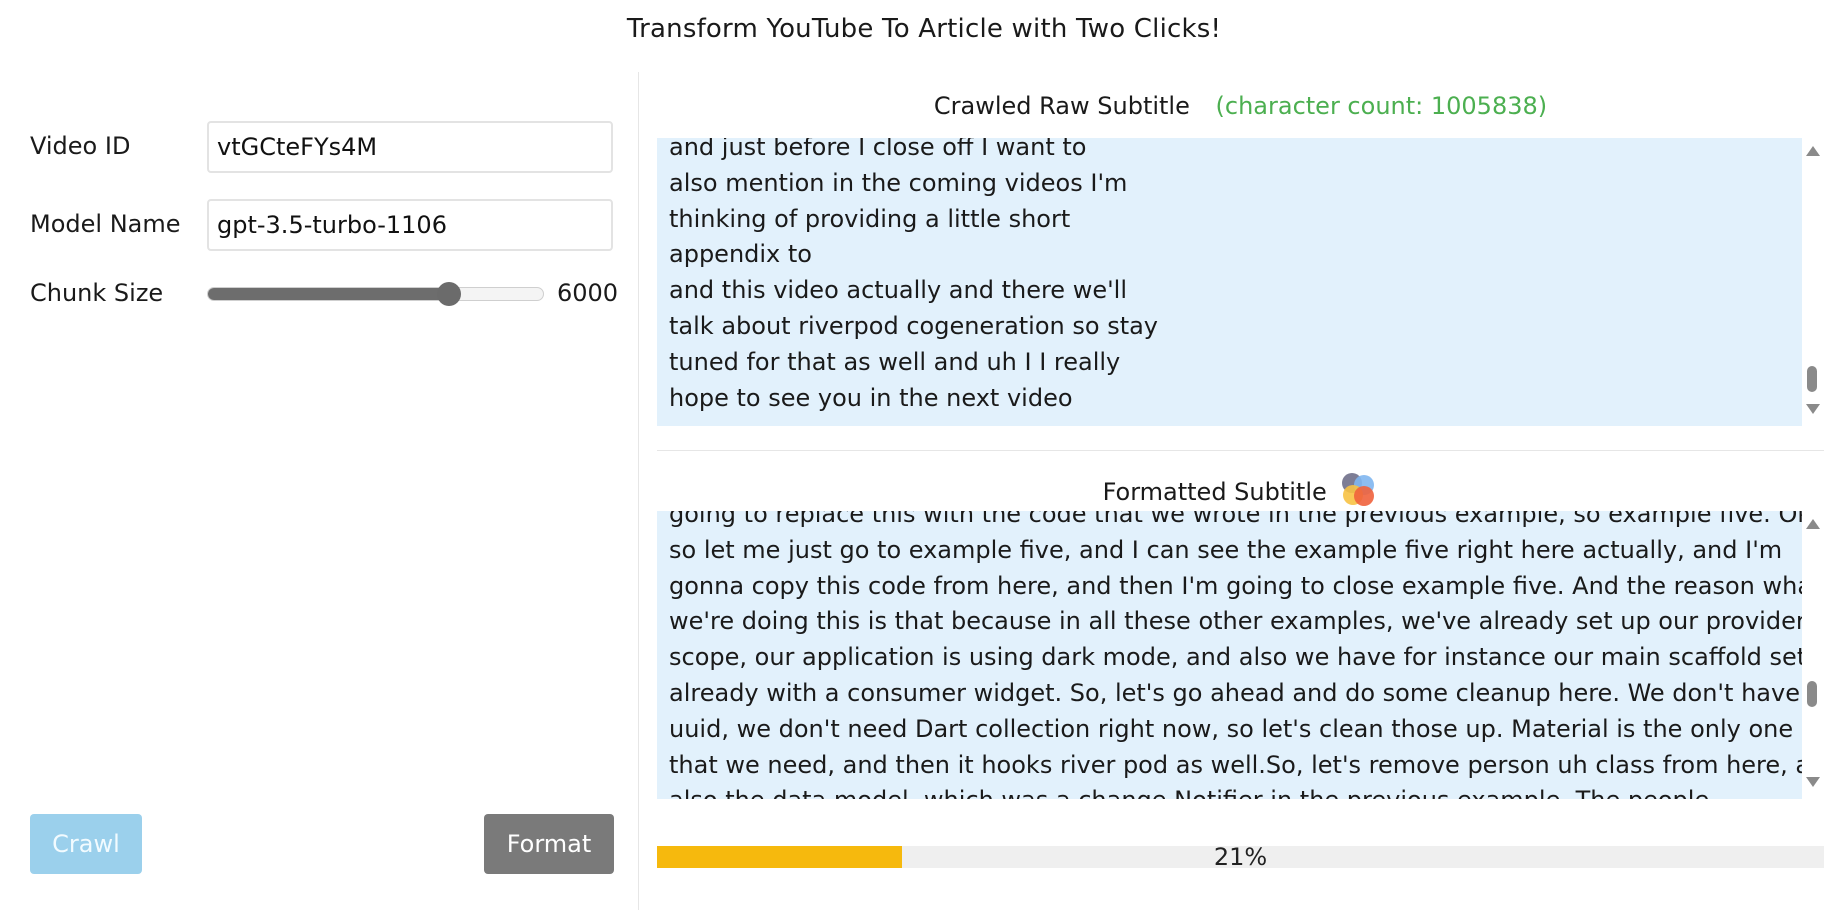 The height and width of the screenshot is (917, 1848). What do you see at coordinates (1381, 106) in the screenshot?
I see `character-count: (character count: 1005838)` at bounding box center [1381, 106].